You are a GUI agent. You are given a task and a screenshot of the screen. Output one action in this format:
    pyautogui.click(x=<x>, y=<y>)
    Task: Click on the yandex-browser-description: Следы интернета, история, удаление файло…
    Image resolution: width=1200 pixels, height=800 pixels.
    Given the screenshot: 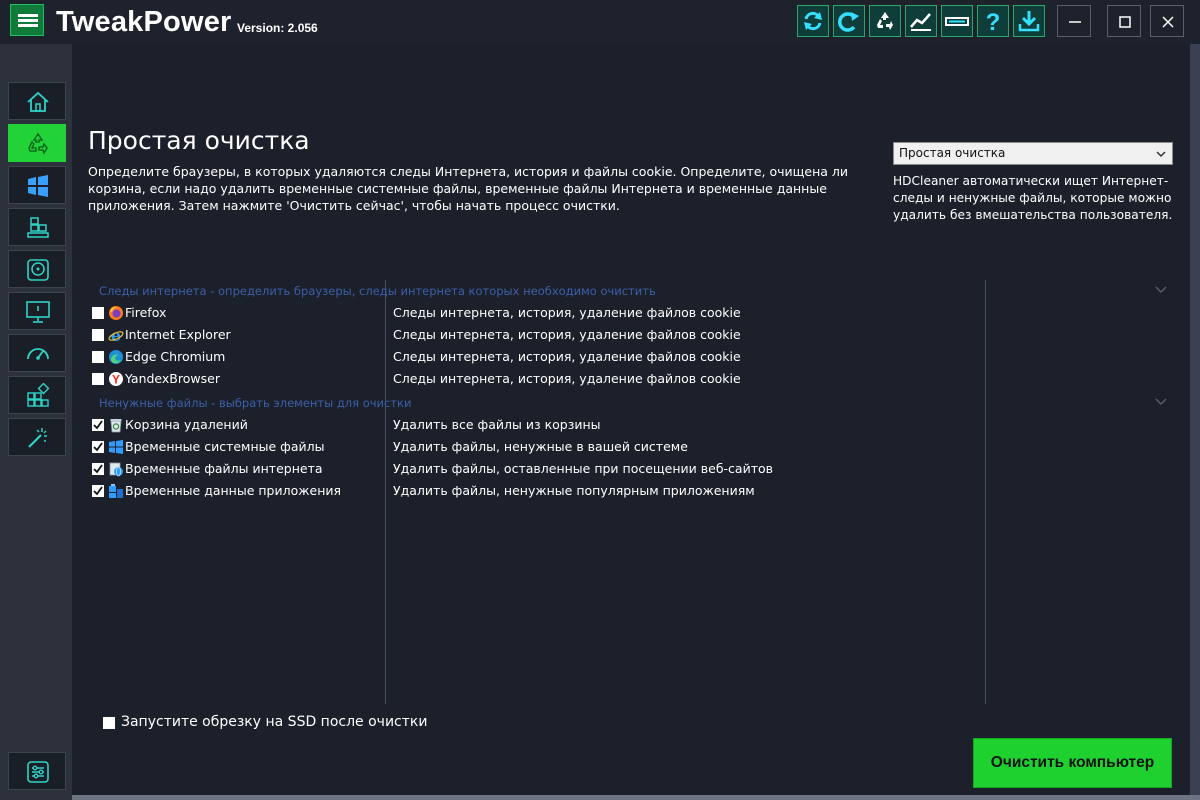 What is the action you would take?
    pyautogui.click(x=567, y=378)
    